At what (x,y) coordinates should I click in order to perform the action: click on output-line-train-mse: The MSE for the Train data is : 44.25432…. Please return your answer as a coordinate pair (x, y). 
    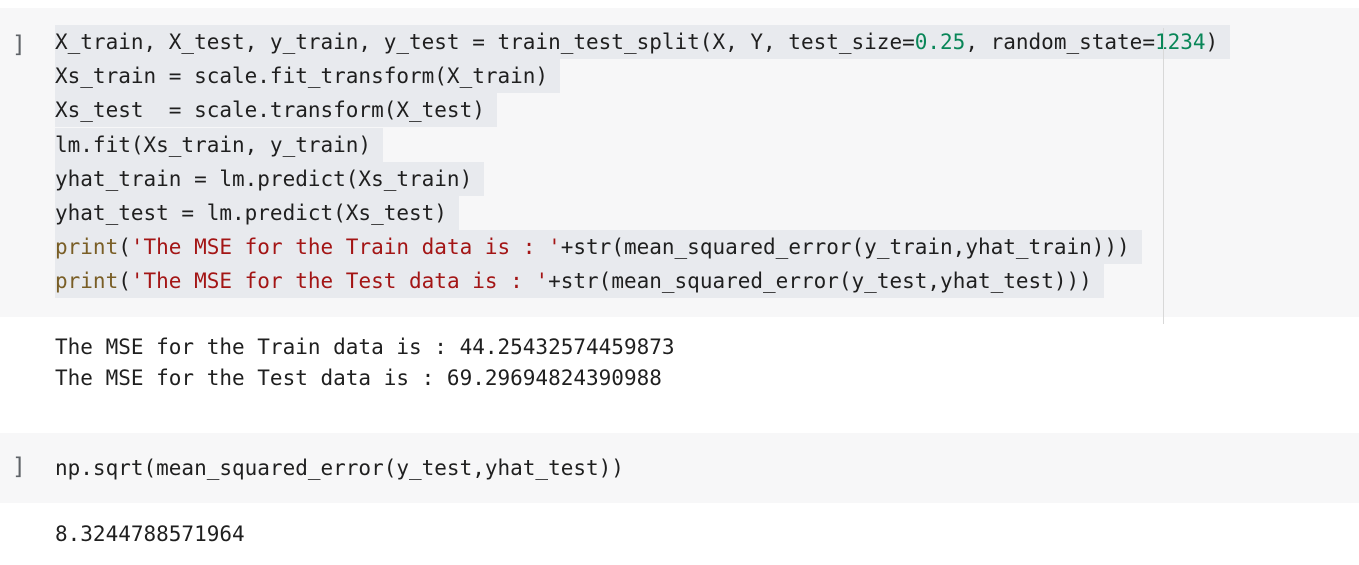
    Looking at the image, I should click on (365, 347).